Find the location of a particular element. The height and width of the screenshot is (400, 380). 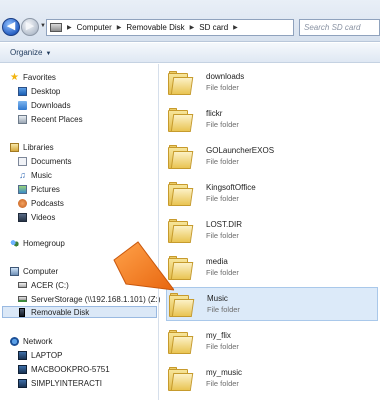

nav-group-libraries: Libraries is located at coordinates (32, 147).